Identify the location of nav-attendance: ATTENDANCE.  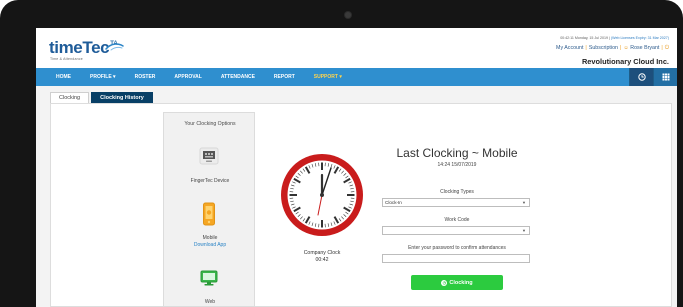
(238, 77).